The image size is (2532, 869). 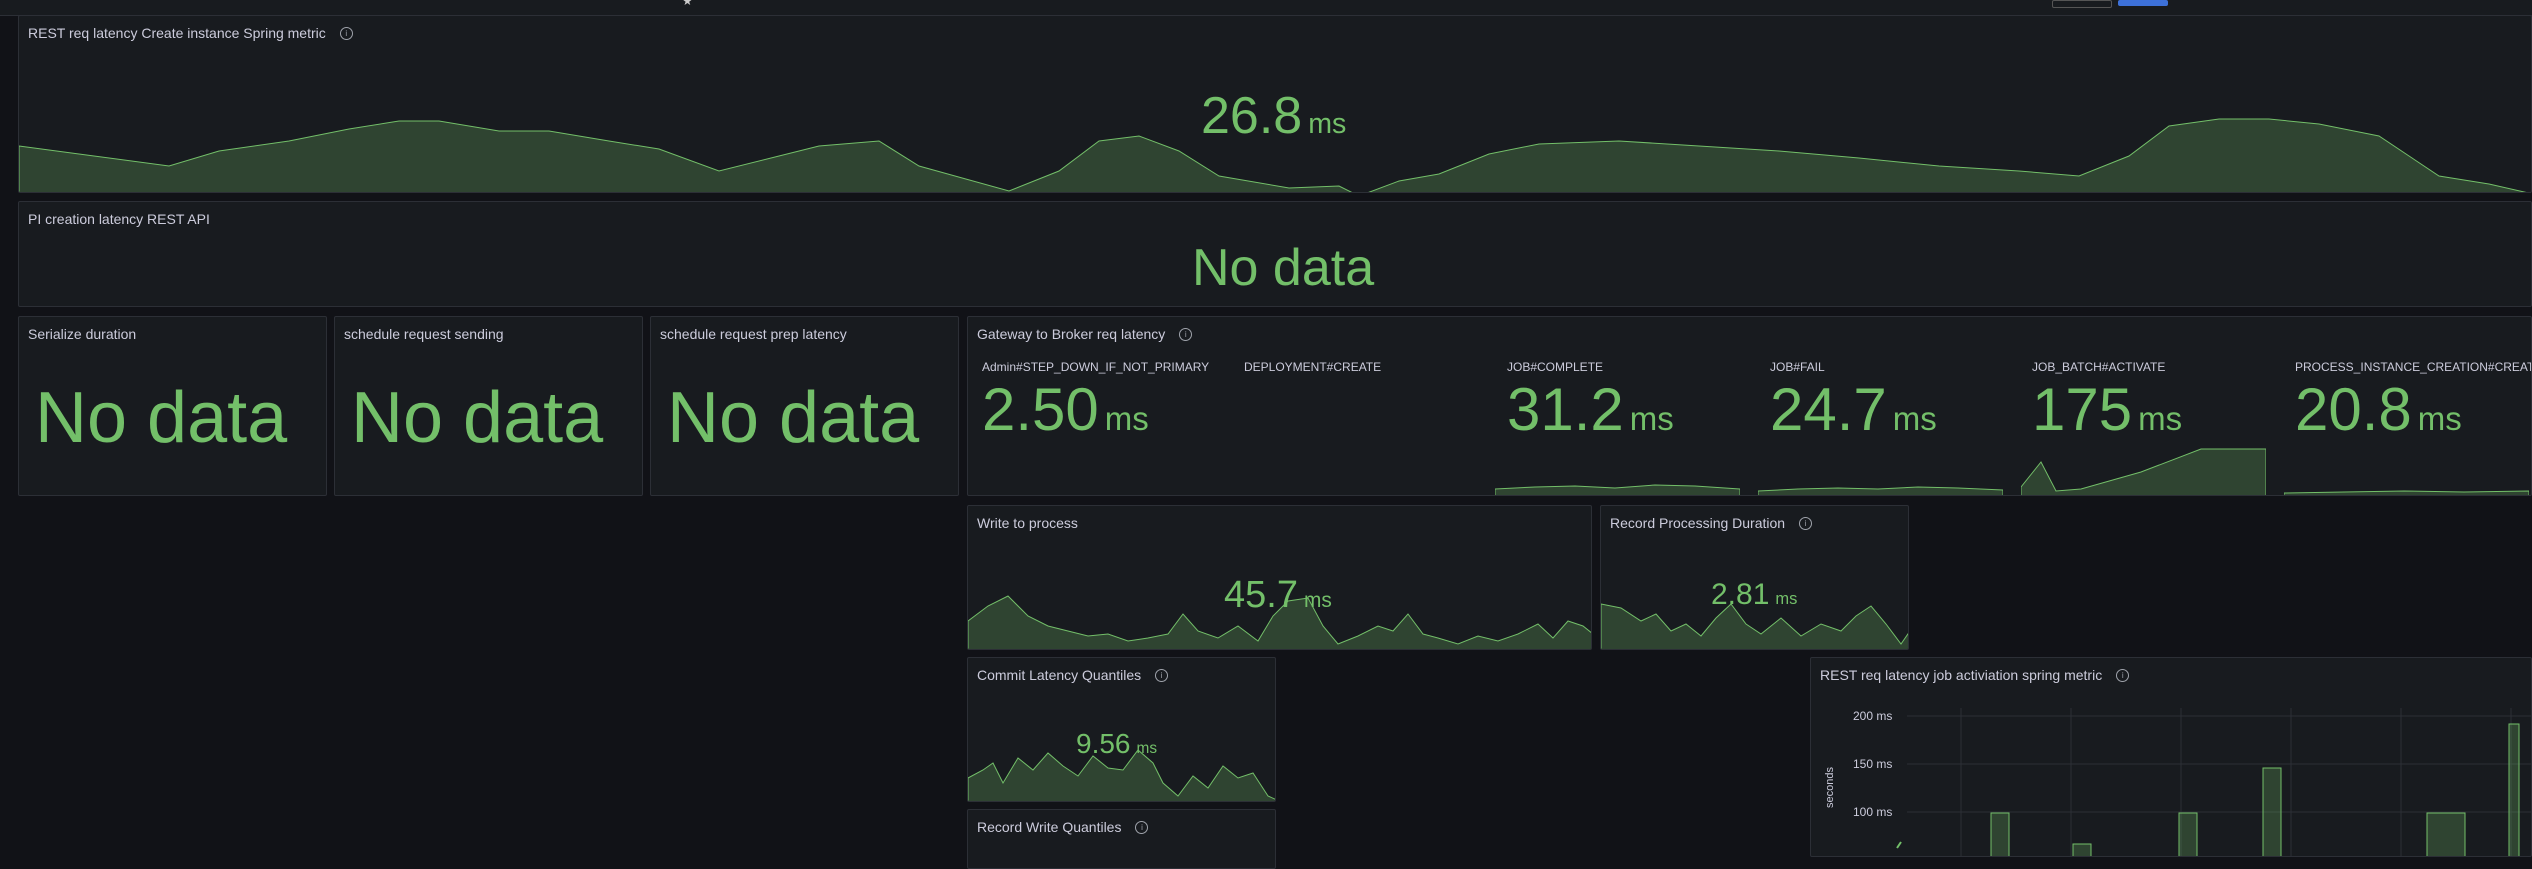 What do you see at coordinates (2099, 367) in the screenshot?
I see `stat-label: JOB_BATCH#ACTIVATE` at bounding box center [2099, 367].